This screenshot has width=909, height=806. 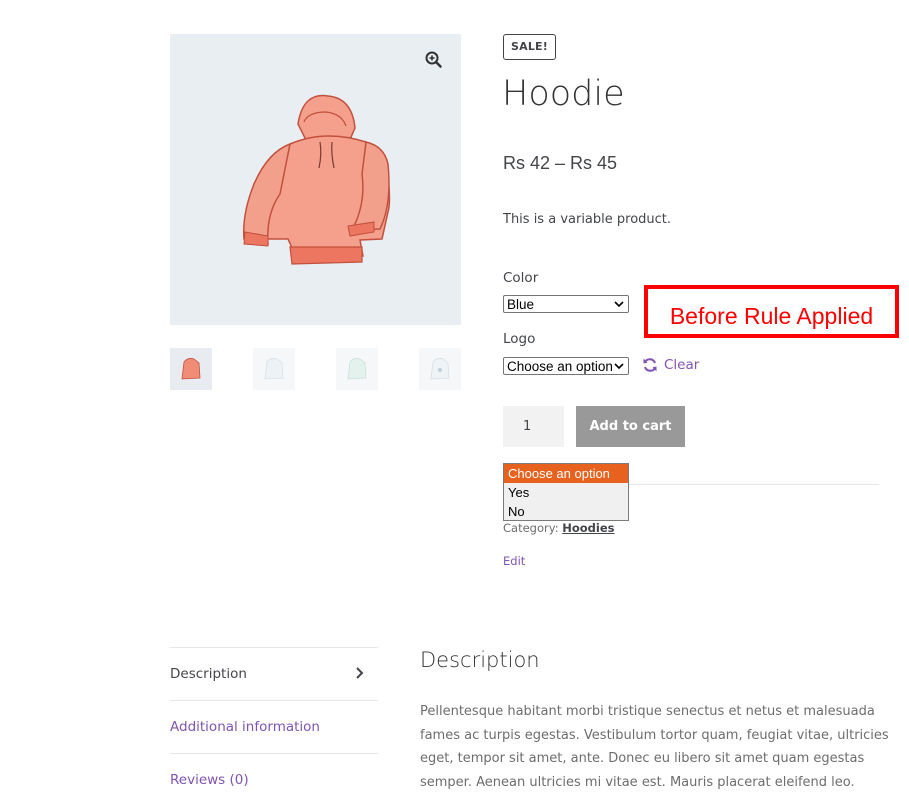 What do you see at coordinates (360, 673) in the screenshot?
I see `chevron-right-icon` at bounding box center [360, 673].